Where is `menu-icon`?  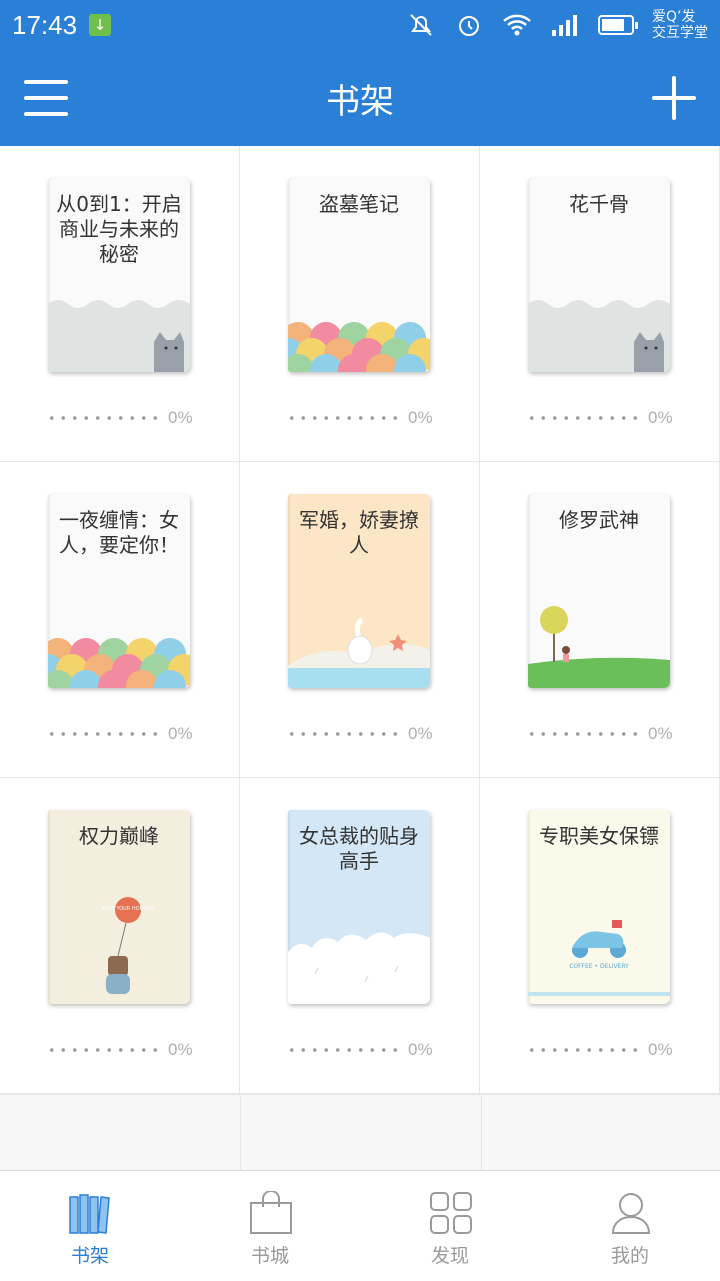 menu-icon is located at coordinates (46, 98).